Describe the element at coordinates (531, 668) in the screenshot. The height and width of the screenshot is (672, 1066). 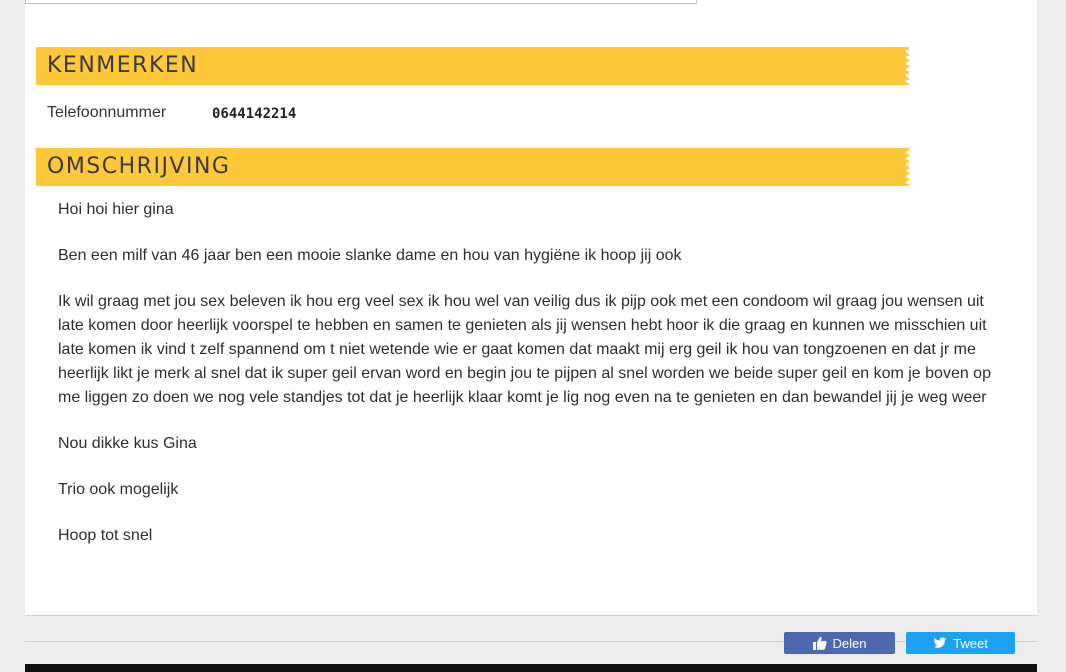
I see `page-bottom-bar` at that location.